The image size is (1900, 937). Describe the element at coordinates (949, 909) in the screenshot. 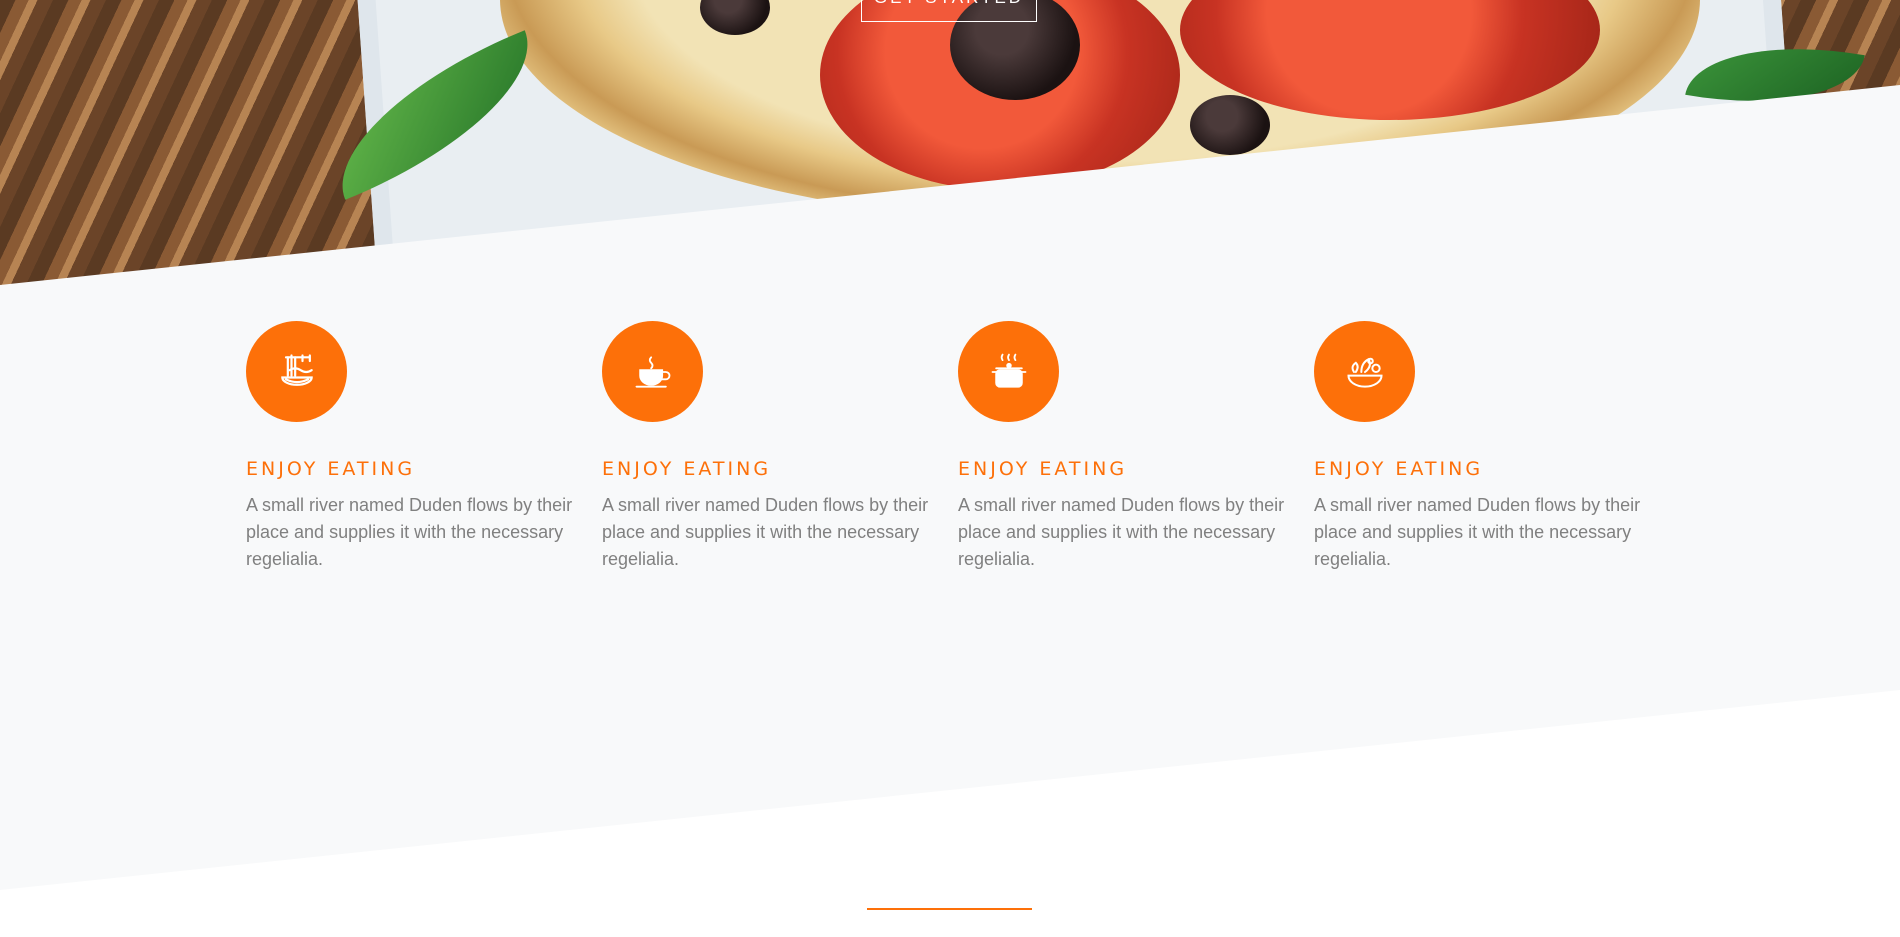

I see `section-divider` at that location.